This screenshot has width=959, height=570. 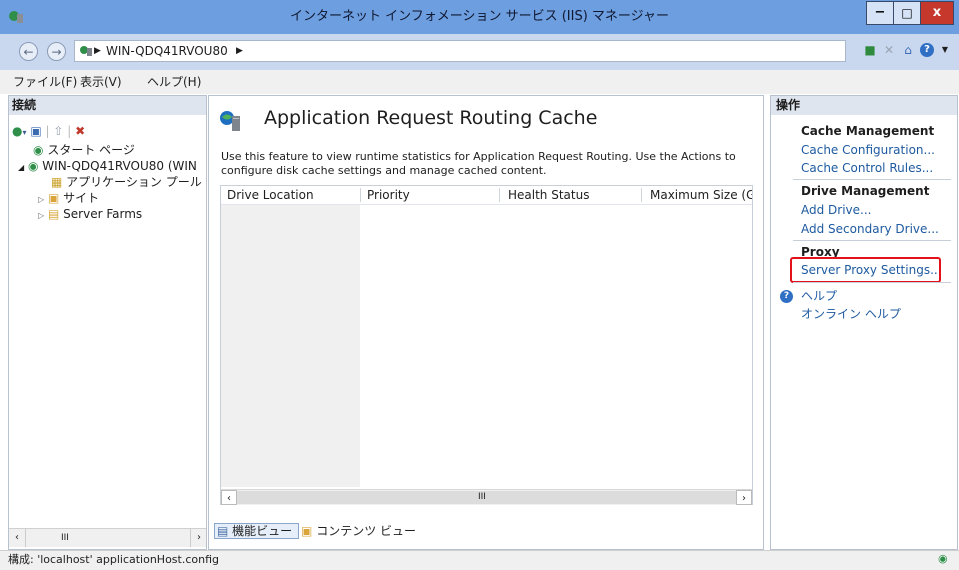 I want to click on column-health-status: Health Status, so click(x=548, y=195).